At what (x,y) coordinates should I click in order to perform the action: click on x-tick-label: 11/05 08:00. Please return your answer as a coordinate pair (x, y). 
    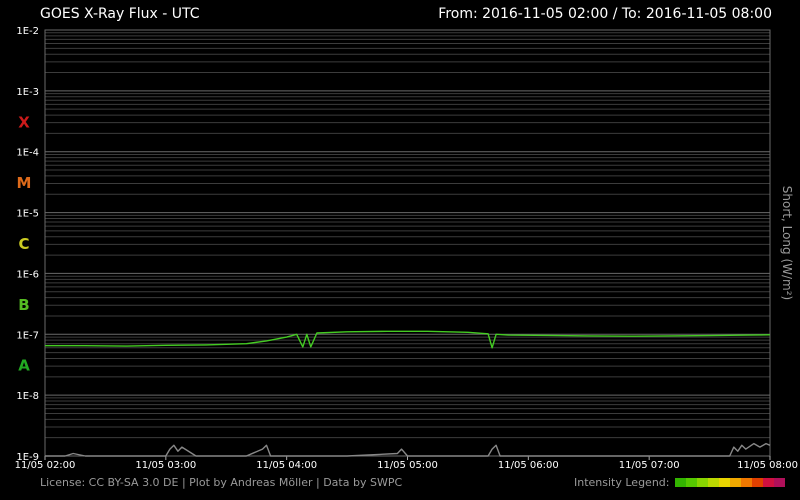
    Looking at the image, I should click on (767, 465).